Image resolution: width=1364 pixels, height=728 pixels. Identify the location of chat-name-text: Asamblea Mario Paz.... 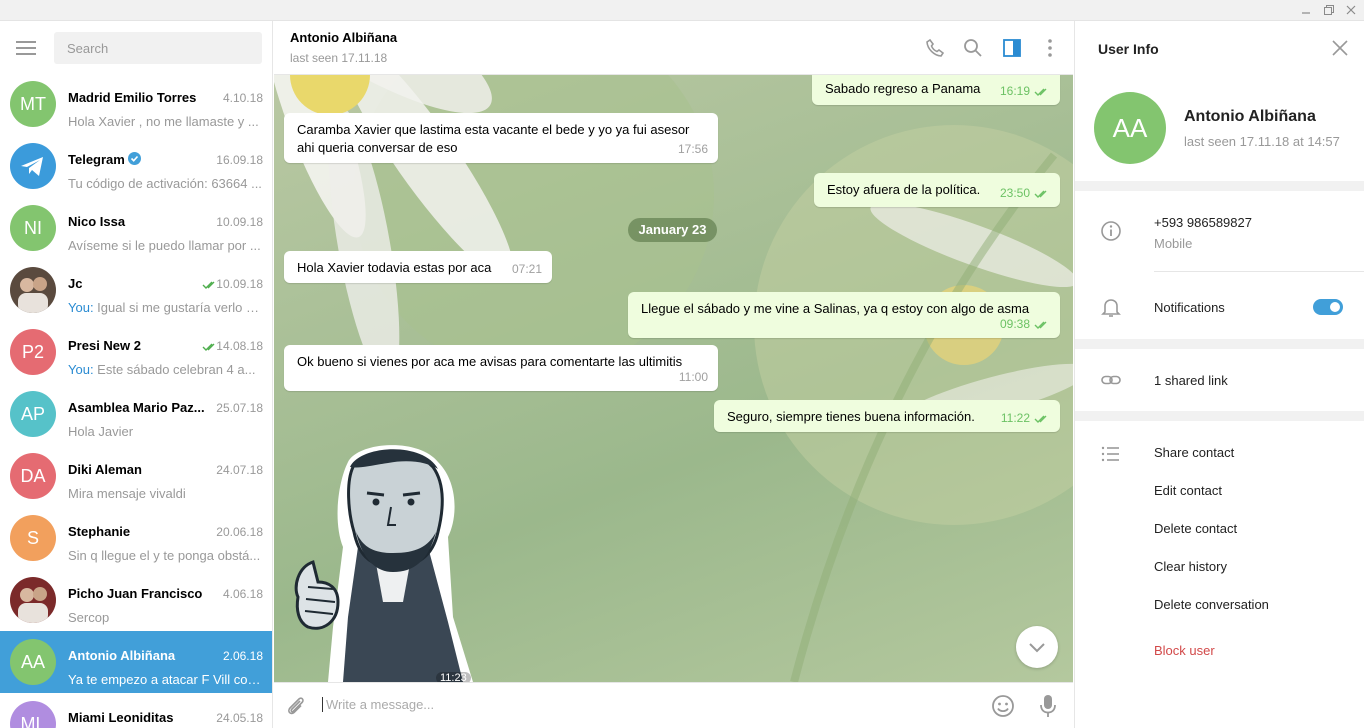
(136, 407).